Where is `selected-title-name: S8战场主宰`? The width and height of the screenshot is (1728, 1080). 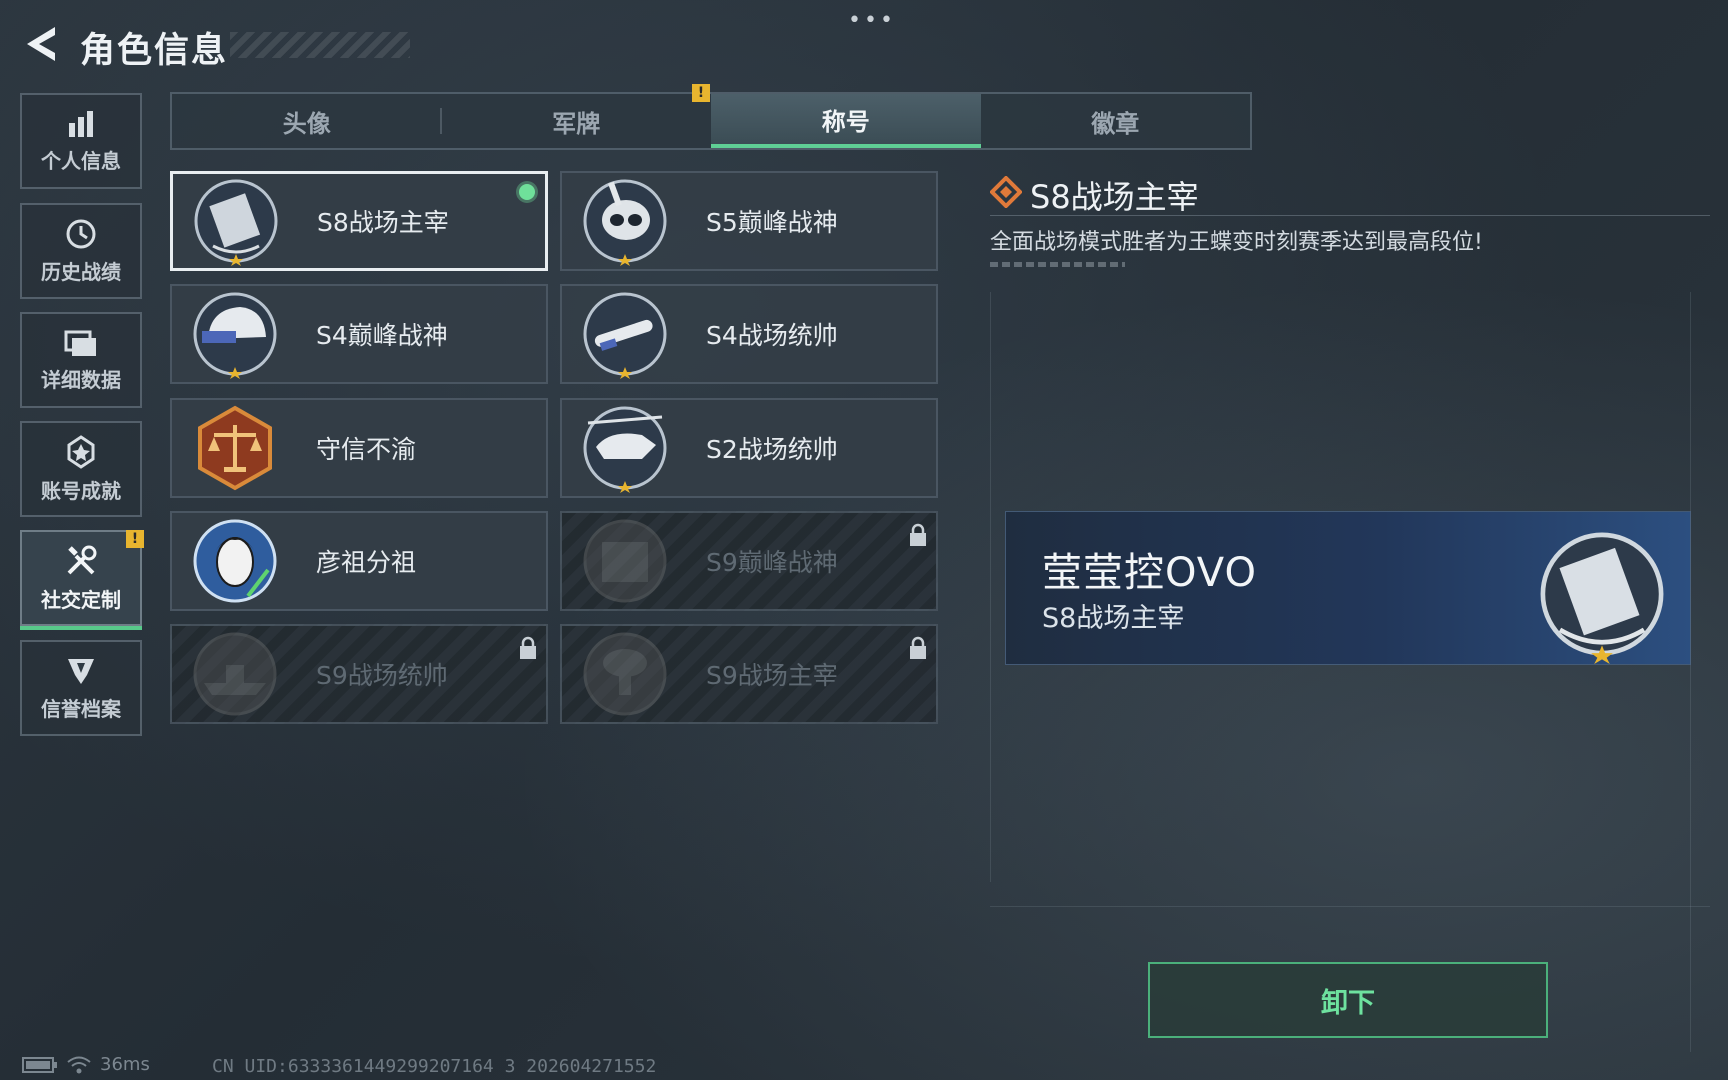 selected-title-name: S8战场主宰 is located at coordinates (1114, 197).